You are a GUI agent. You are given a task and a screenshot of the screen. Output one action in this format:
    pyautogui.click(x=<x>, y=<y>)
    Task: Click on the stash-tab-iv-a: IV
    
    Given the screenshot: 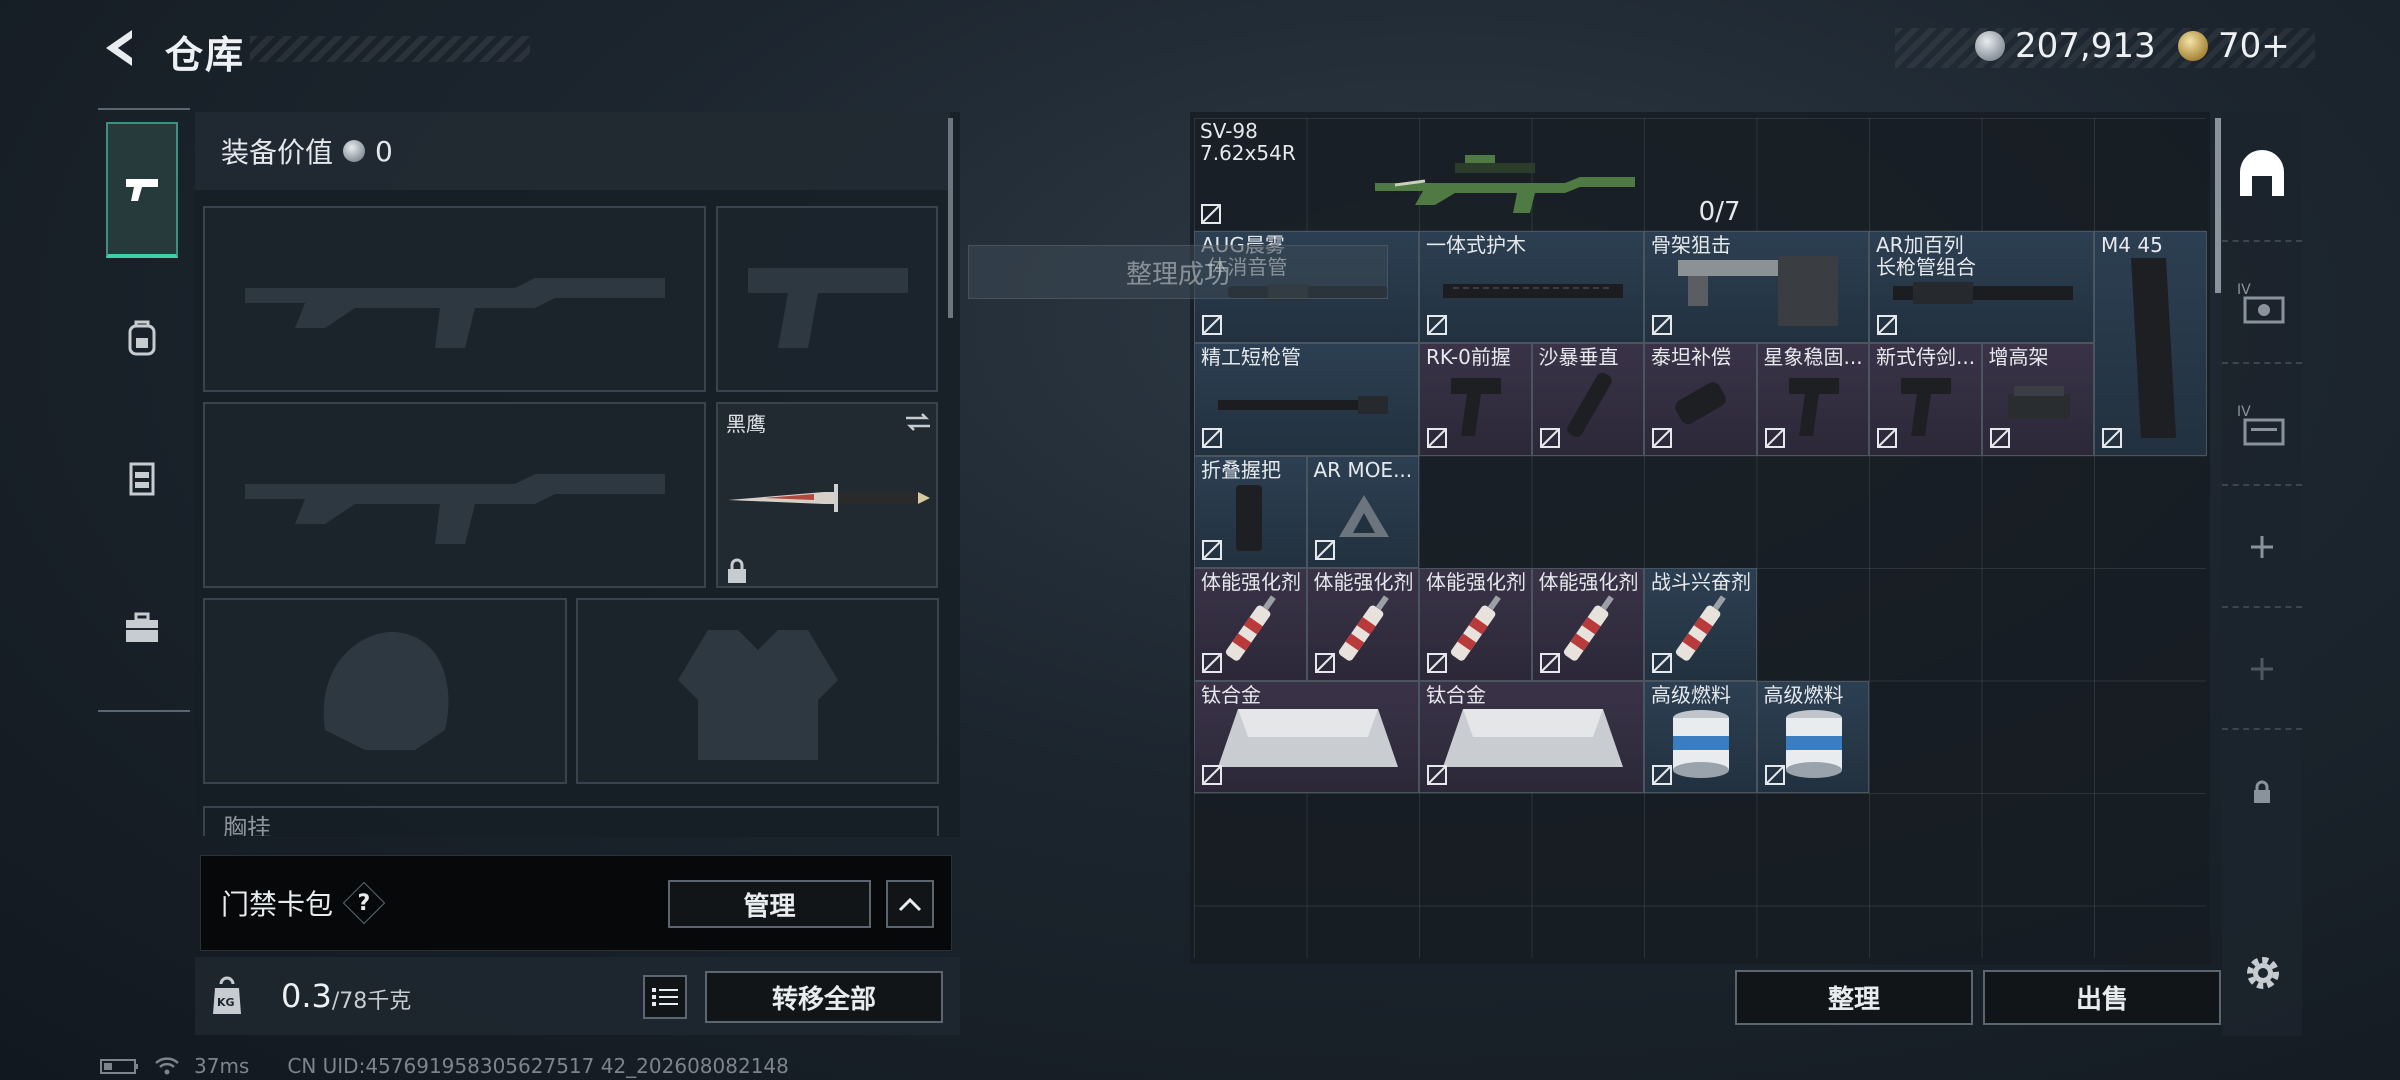 What is the action you would take?
    pyautogui.click(x=2262, y=304)
    